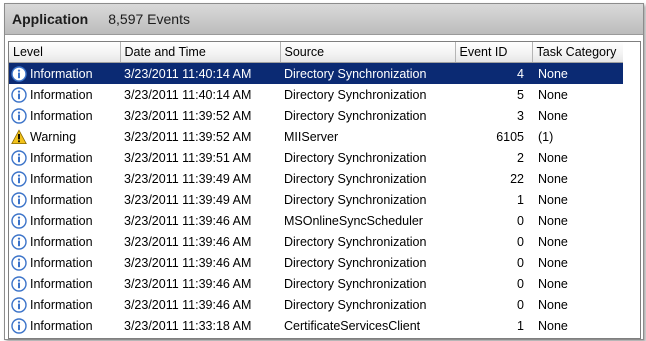 Image resolution: width=646 pixels, height=341 pixels. I want to click on event-id-cell: 6105, so click(510, 136).